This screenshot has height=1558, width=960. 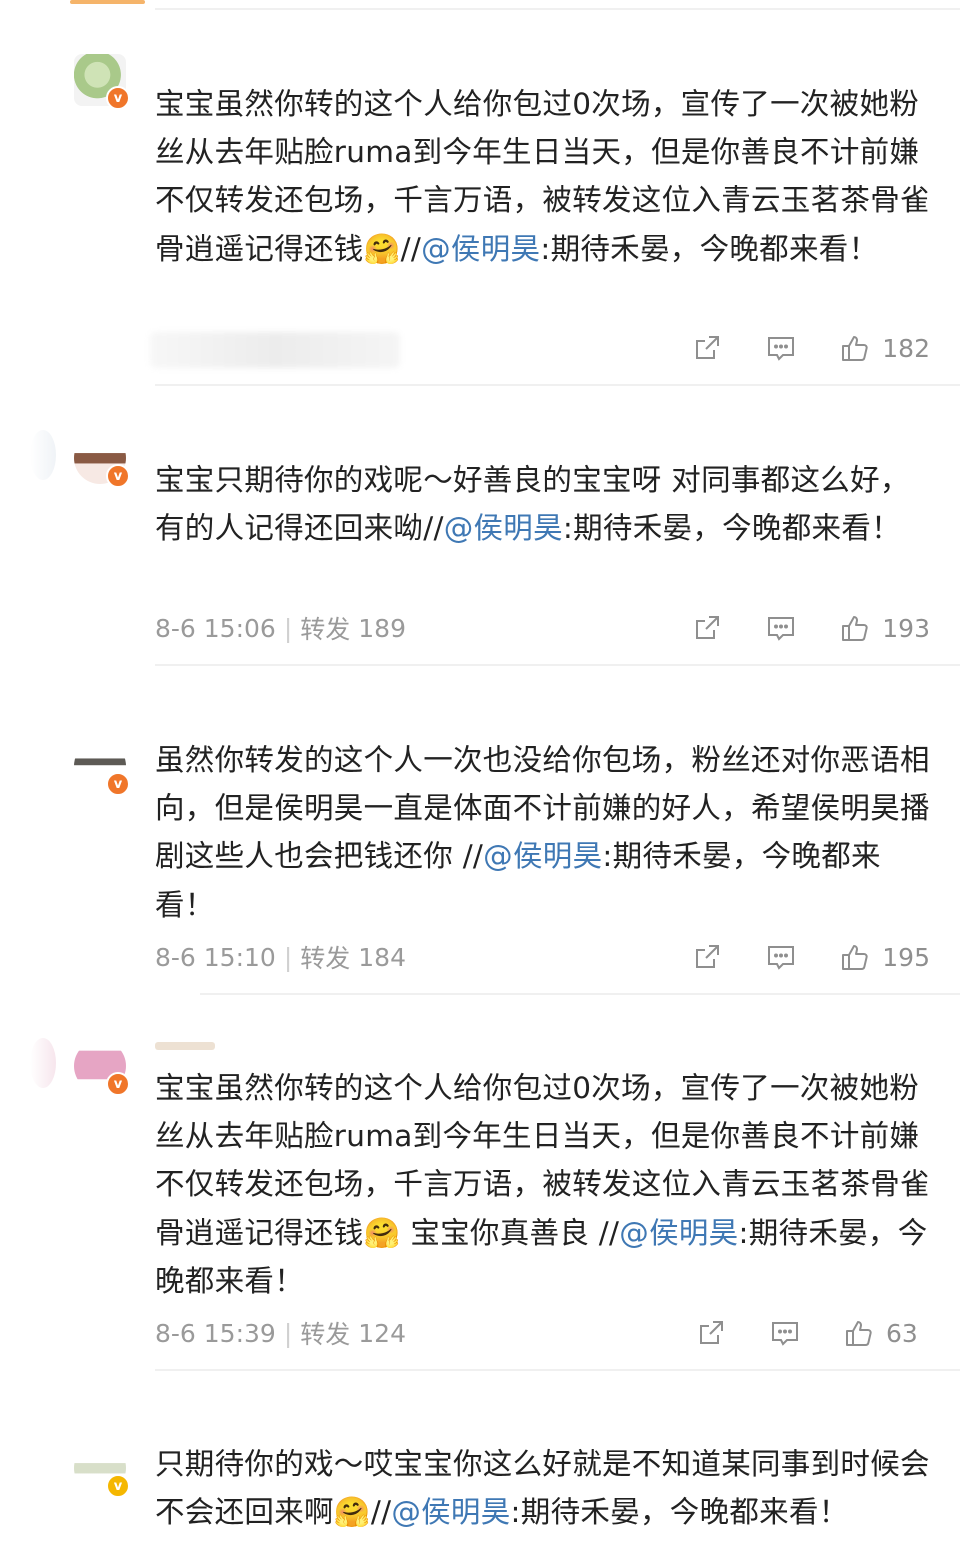 I want to click on action-bar: 182, so click(x=789, y=348).